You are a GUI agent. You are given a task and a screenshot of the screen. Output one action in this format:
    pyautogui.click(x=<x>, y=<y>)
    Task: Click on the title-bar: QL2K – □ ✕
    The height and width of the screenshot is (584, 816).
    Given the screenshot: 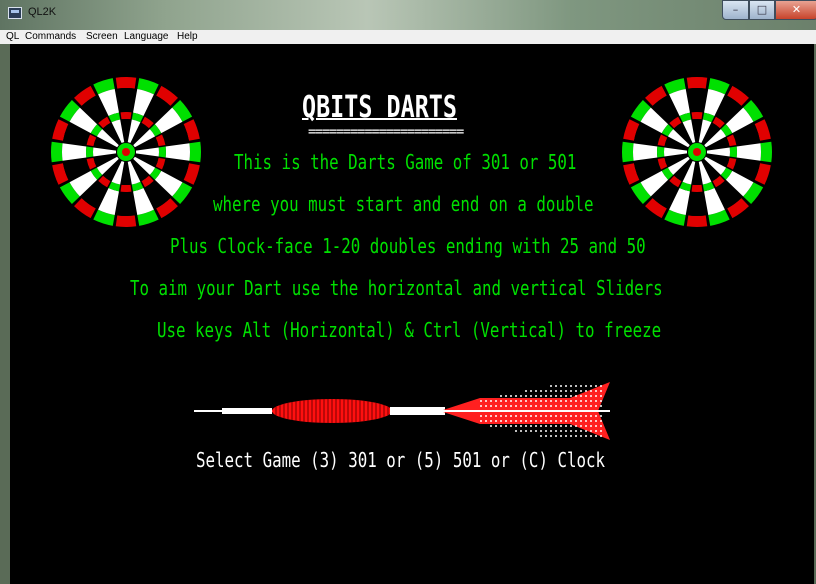 What is the action you would take?
    pyautogui.click(x=408, y=15)
    